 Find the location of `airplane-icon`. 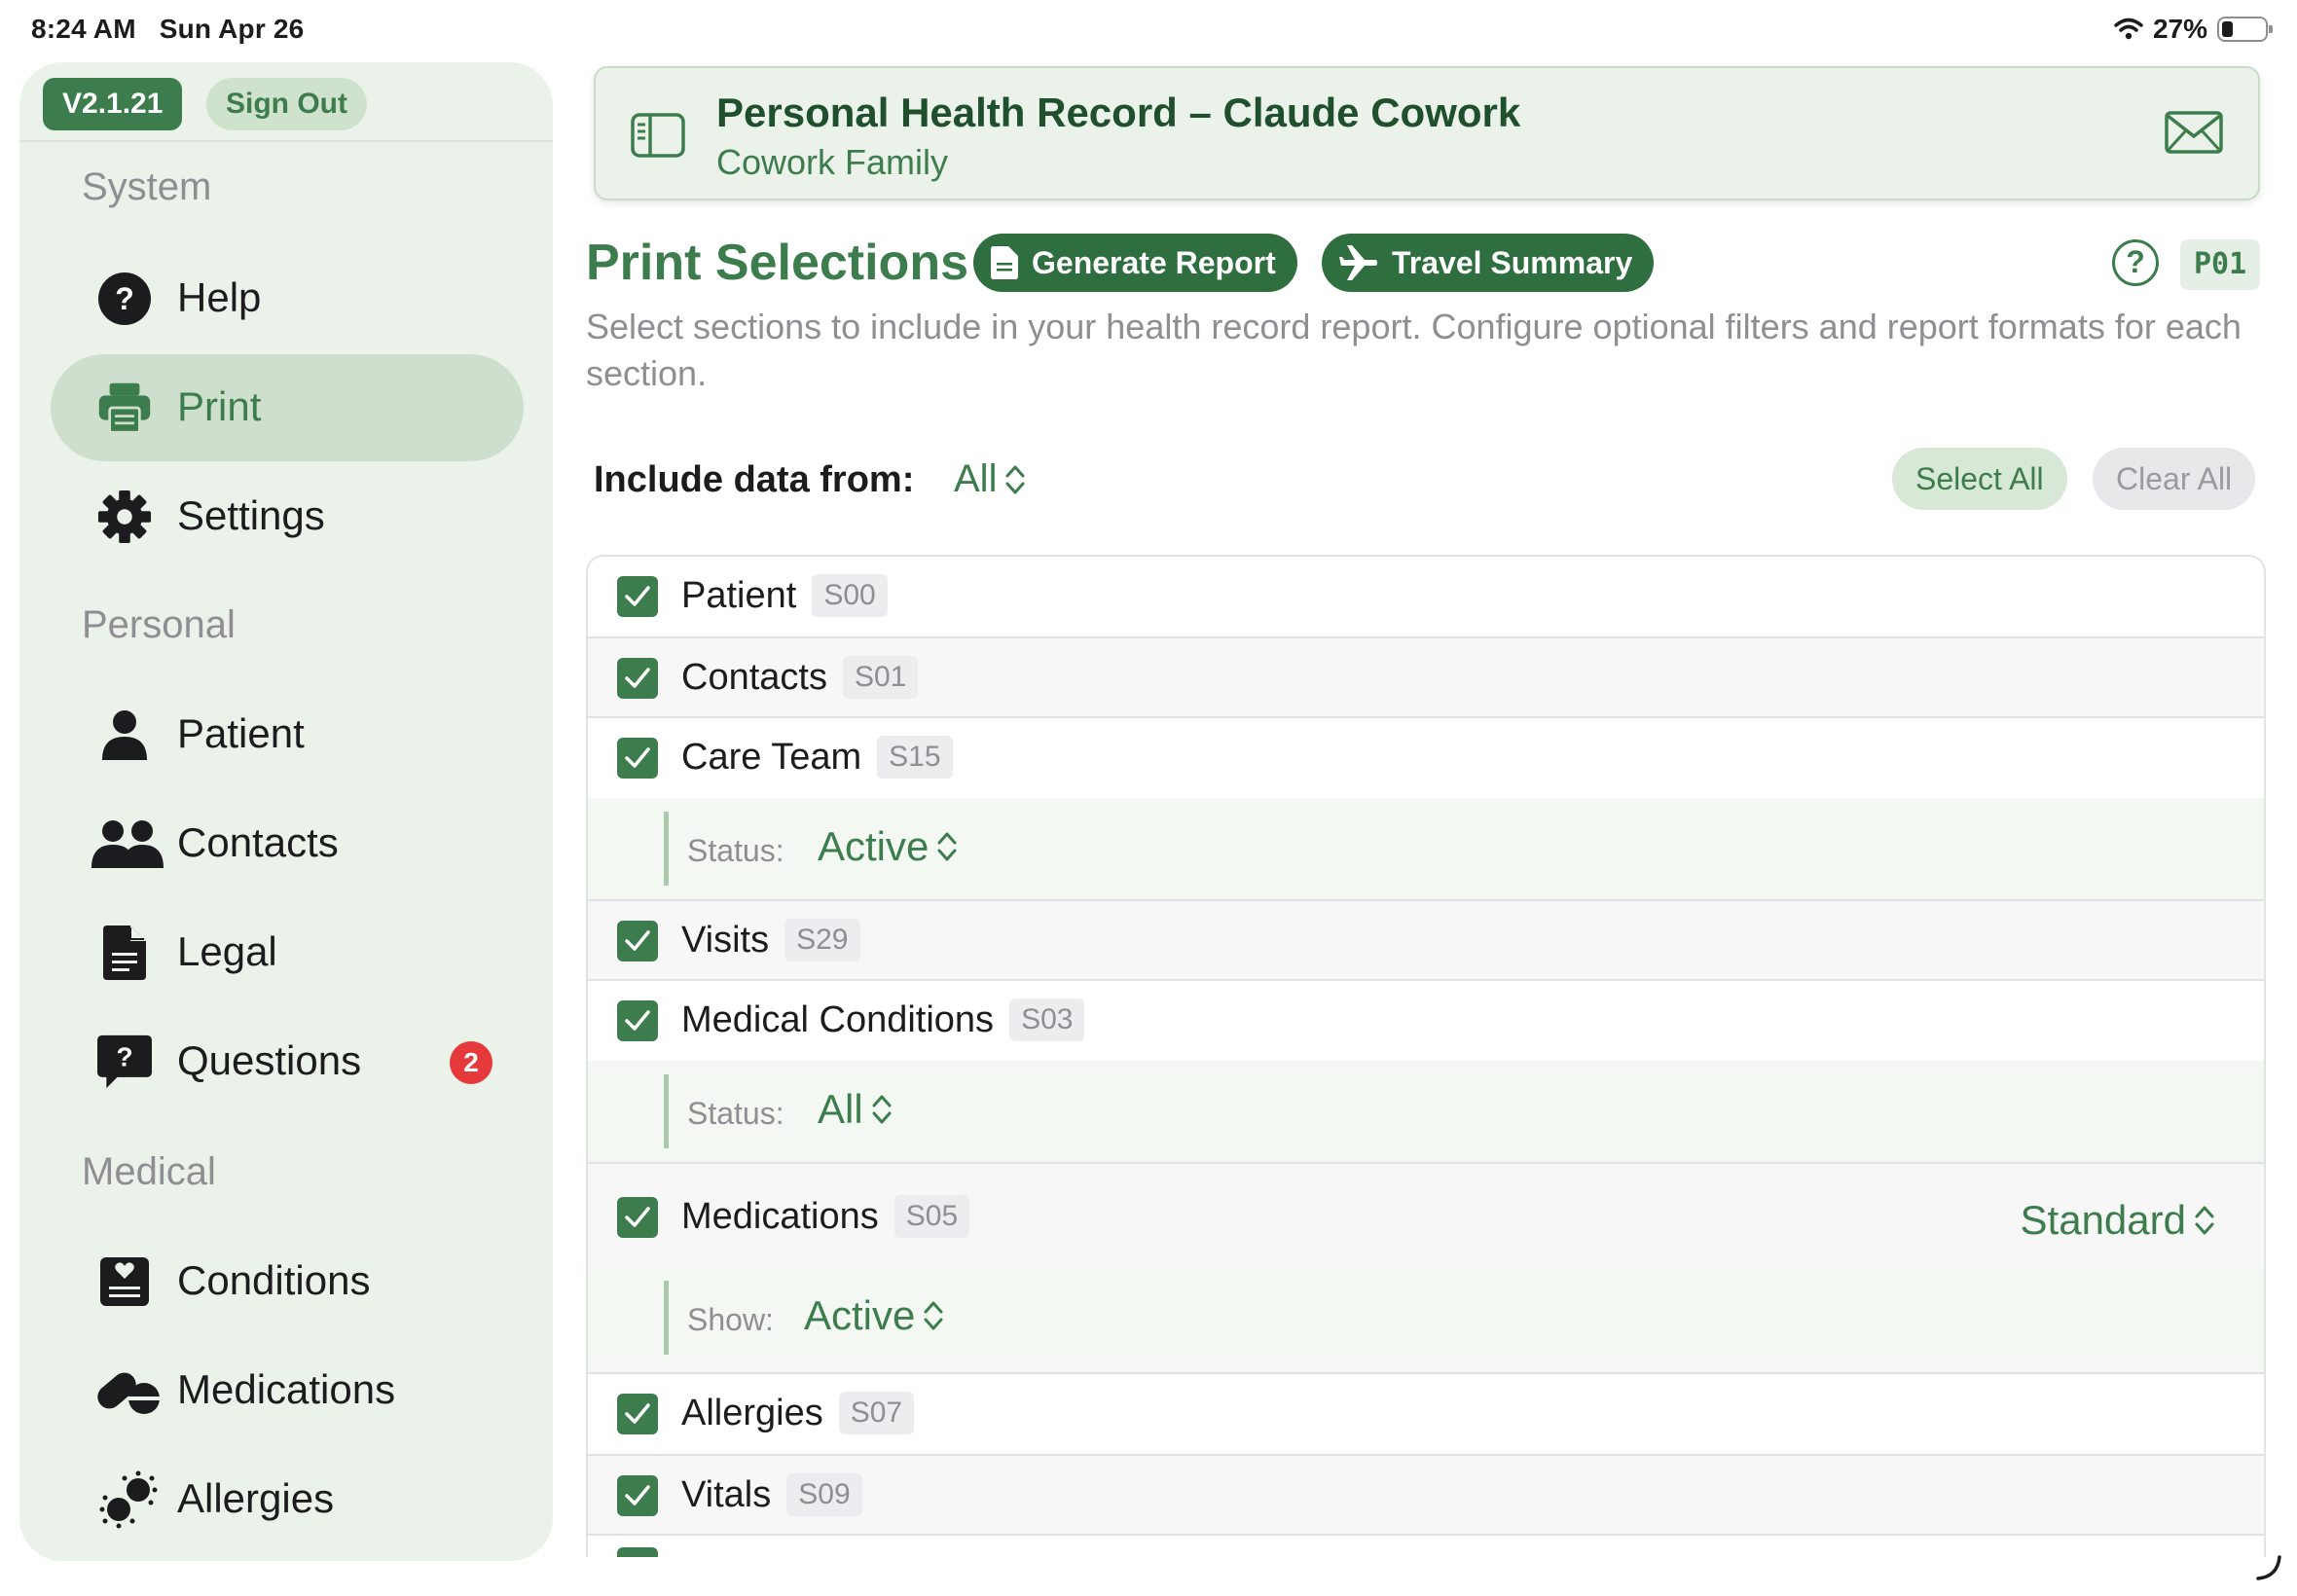

airplane-icon is located at coordinates (1358, 262).